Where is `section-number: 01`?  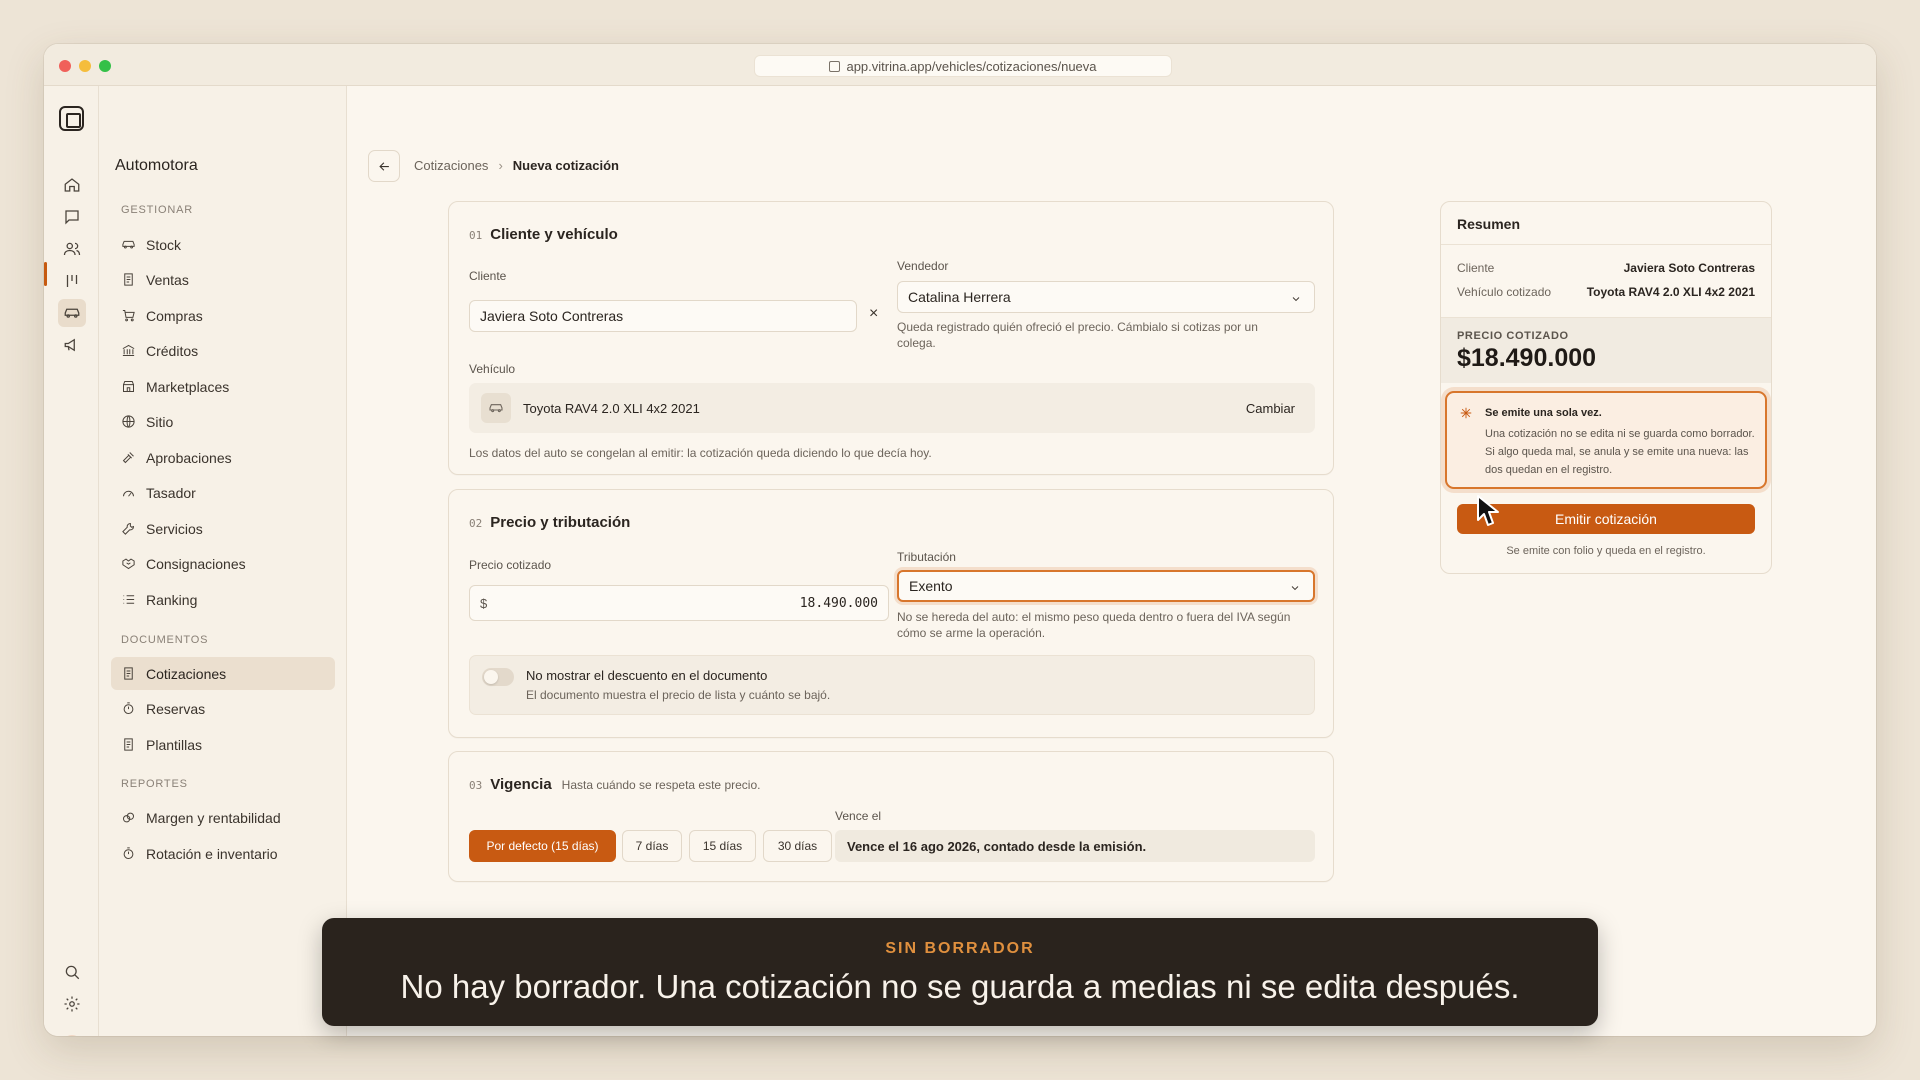 section-number: 01 is located at coordinates (476, 235).